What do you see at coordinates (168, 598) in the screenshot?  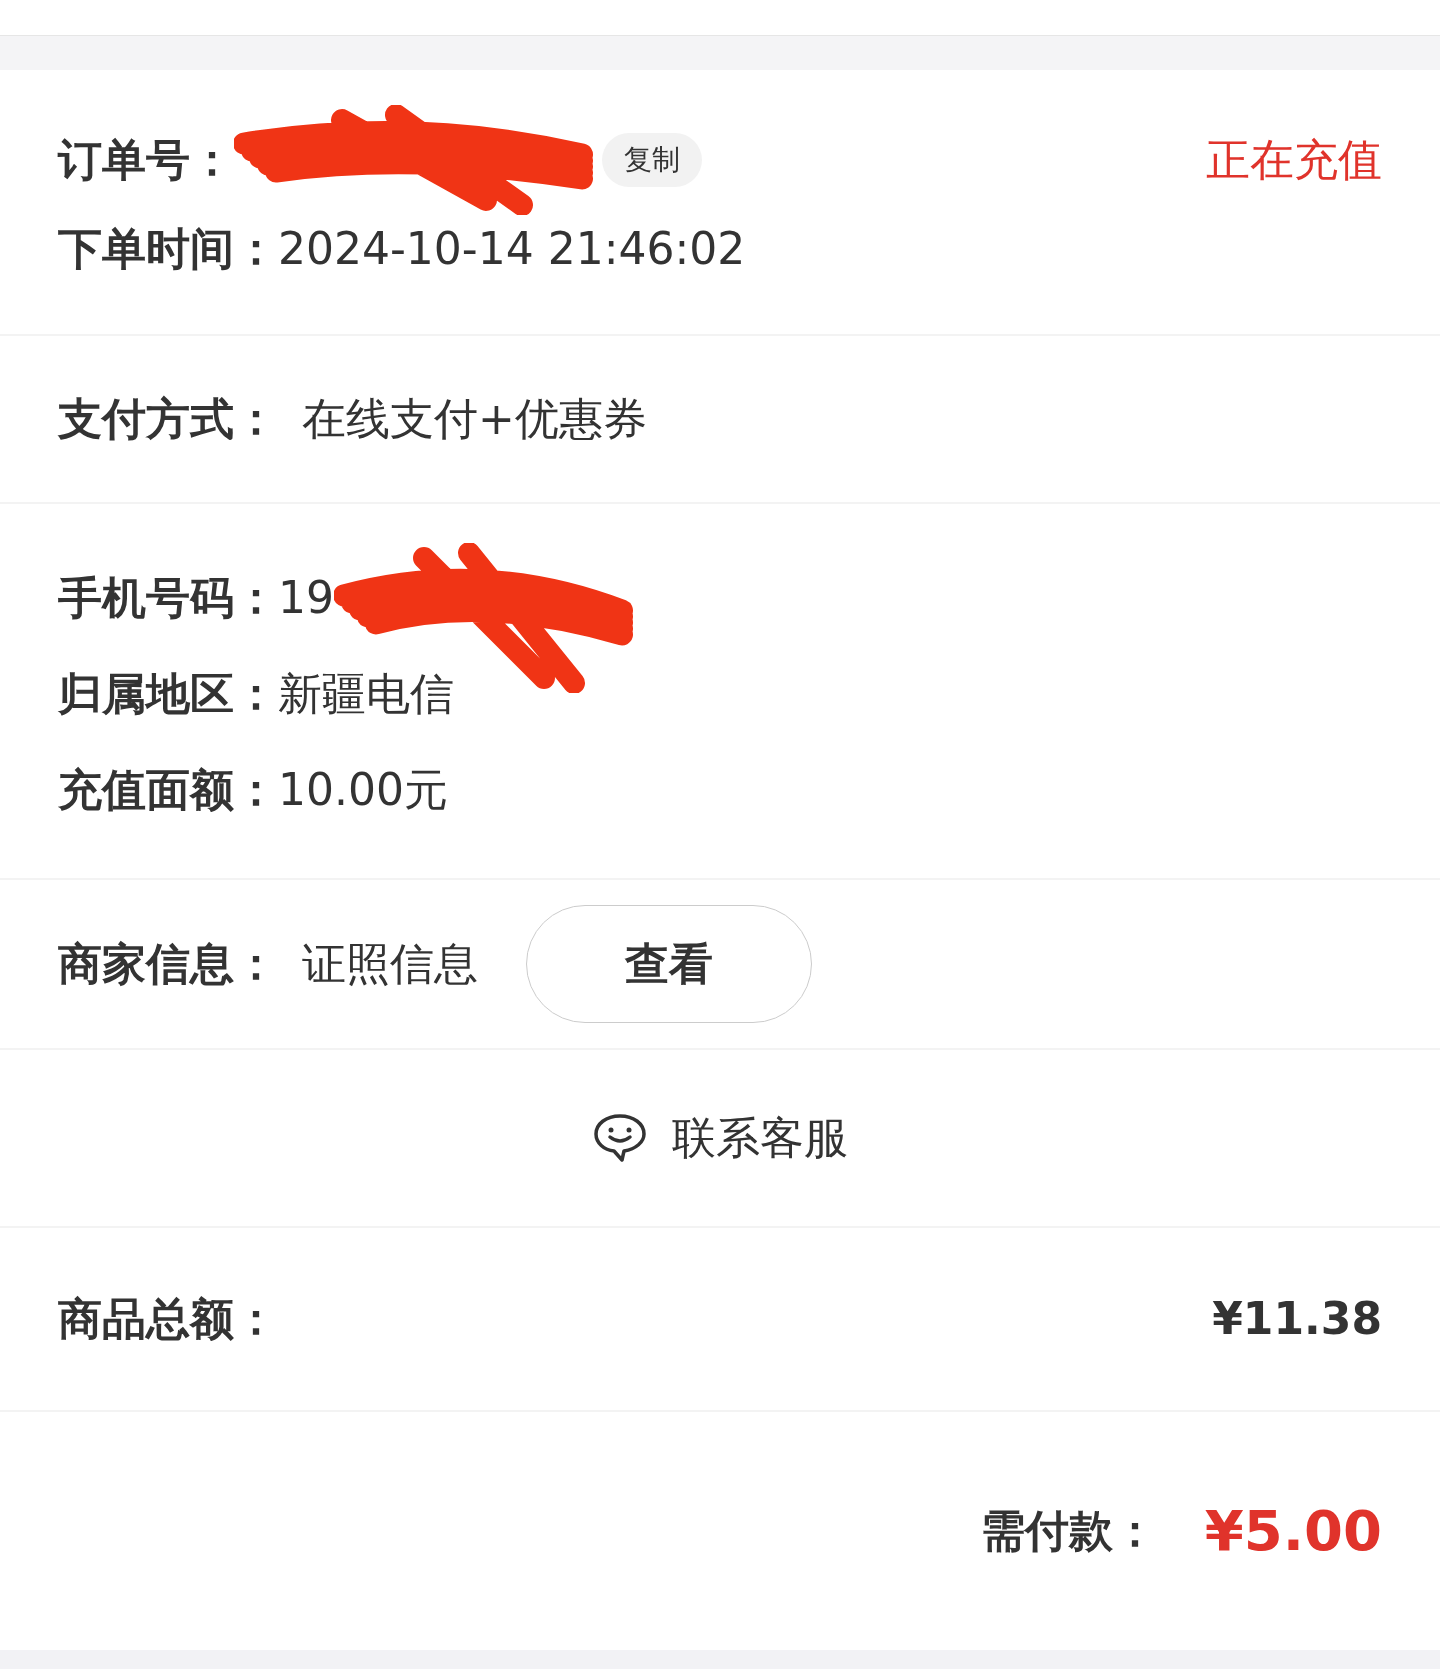 I see `field-label: 手机号码：` at bounding box center [168, 598].